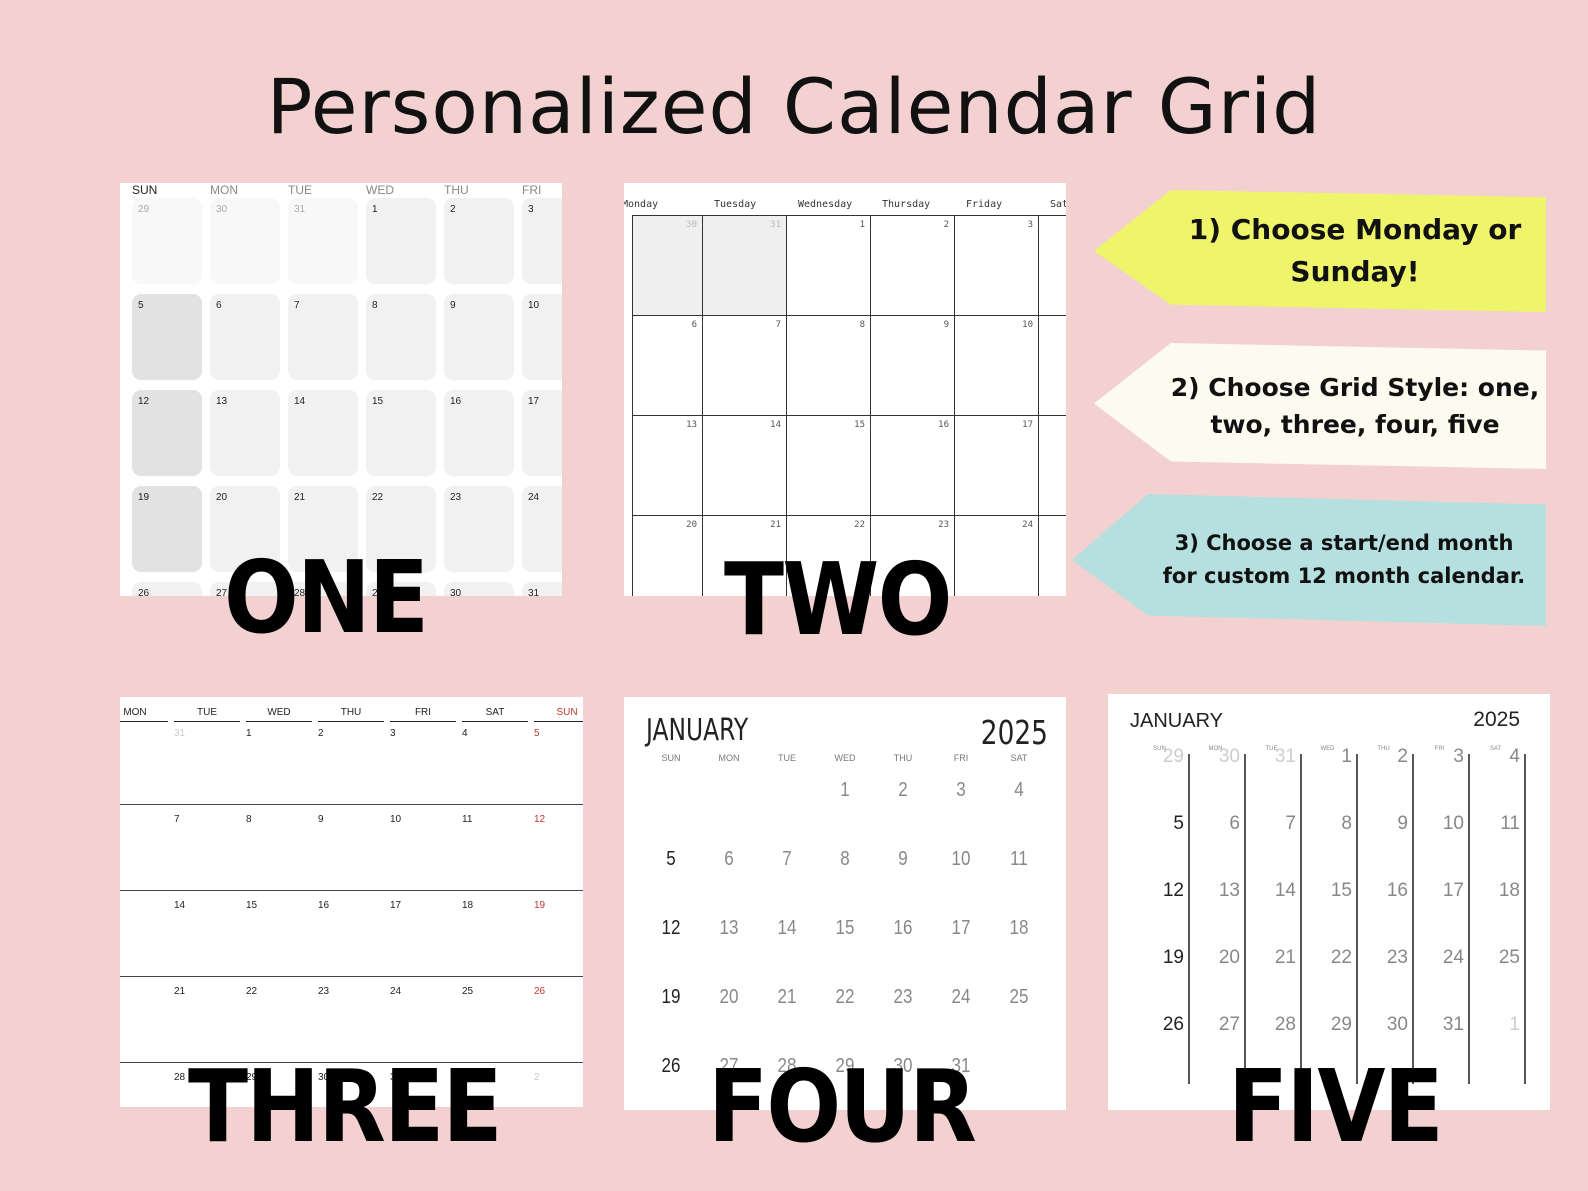 Image resolution: width=1588 pixels, height=1191 pixels. Describe the element at coordinates (1355, 424) in the screenshot. I see `step-two-line2: two, three, four, five` at that location.